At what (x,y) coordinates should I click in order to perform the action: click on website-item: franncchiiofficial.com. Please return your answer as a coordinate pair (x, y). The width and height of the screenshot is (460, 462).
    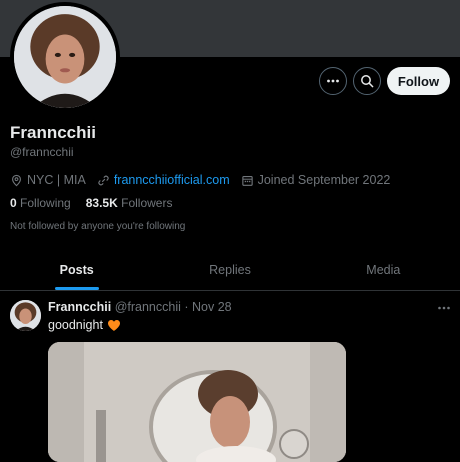
    Looking at the image, I should click on (163, 180).